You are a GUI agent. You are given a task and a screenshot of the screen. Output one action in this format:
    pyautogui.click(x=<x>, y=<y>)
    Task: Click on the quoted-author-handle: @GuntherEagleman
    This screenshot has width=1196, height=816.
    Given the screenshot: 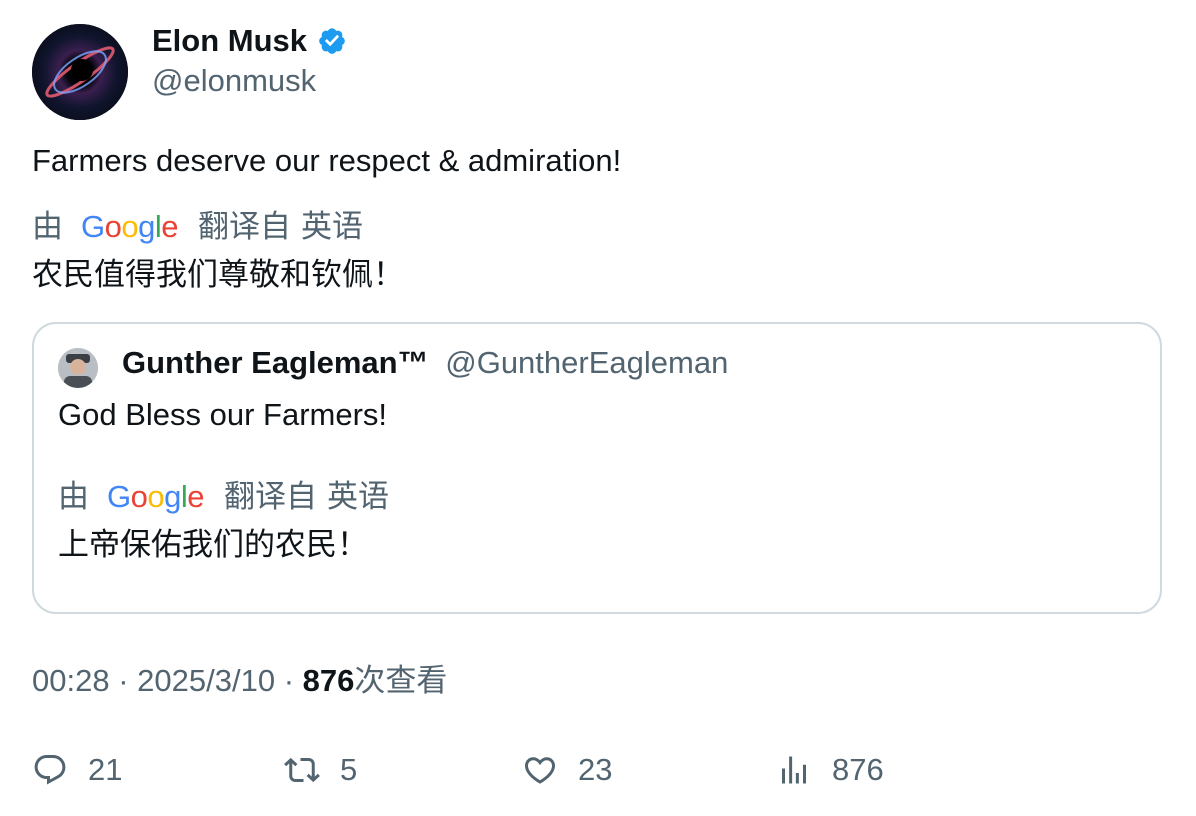 What is the action you would take?
    pyautogui.click(x=586, y=362)
    